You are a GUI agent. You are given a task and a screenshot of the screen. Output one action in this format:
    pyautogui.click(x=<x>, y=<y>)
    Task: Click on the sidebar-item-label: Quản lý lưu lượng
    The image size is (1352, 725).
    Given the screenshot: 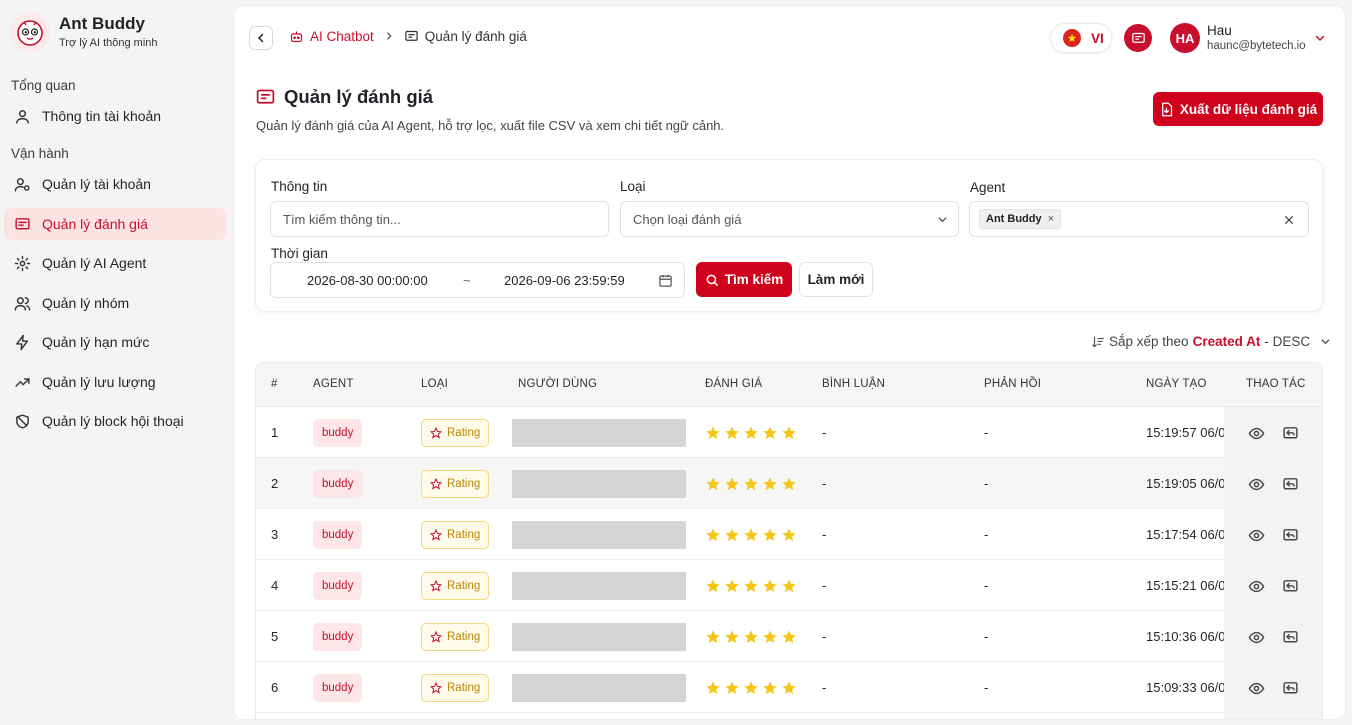 What is the action you would take?
    pyautogui.click(x=99, y=382)
    